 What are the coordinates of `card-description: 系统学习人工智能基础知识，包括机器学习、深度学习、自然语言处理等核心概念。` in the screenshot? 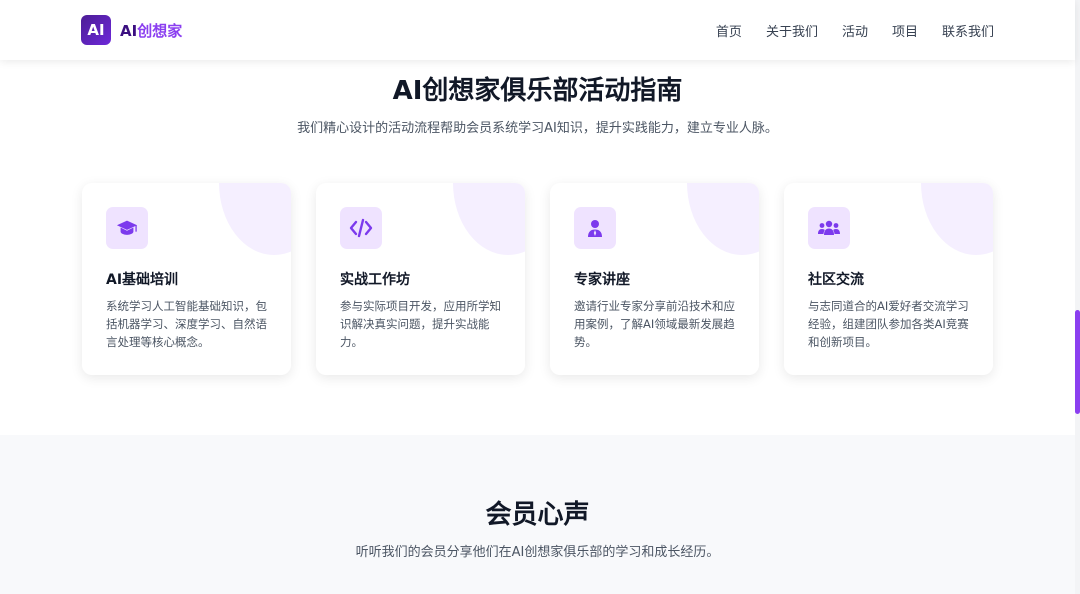 It's located at (186, 324).